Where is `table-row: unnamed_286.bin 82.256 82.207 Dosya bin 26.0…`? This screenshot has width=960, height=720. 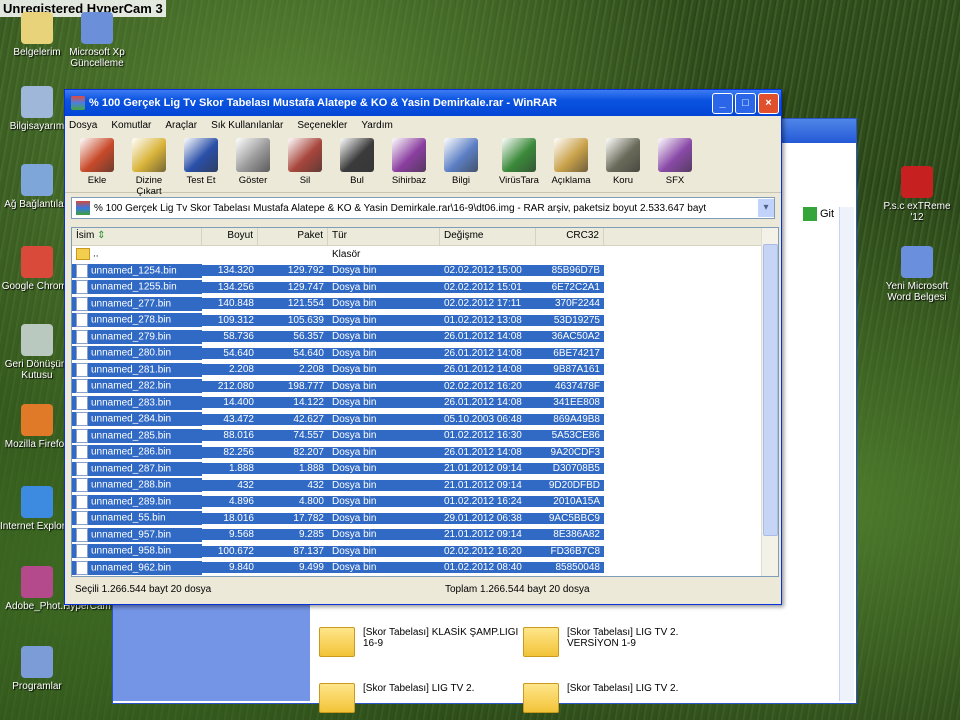
table-row: unnamed_286.bin 82.256 82.207 Dosya bin 26.0… is located at coordinates (425, 452).